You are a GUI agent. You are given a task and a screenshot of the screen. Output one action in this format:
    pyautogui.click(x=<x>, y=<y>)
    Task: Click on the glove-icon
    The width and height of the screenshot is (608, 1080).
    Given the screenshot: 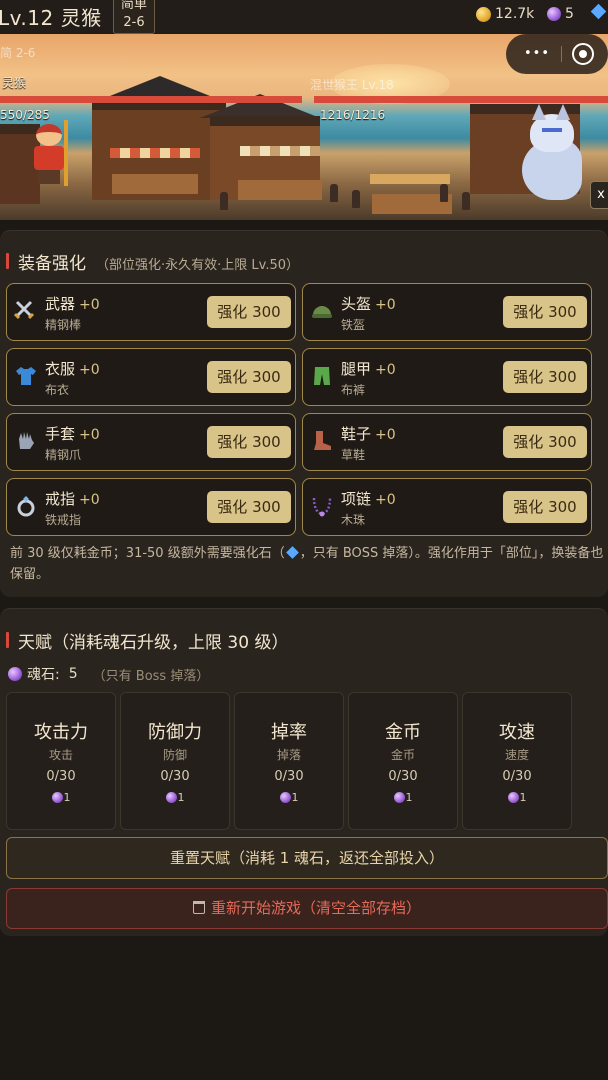 What is the action you would take?
    pyautogui.click(x=26, y=441)
    